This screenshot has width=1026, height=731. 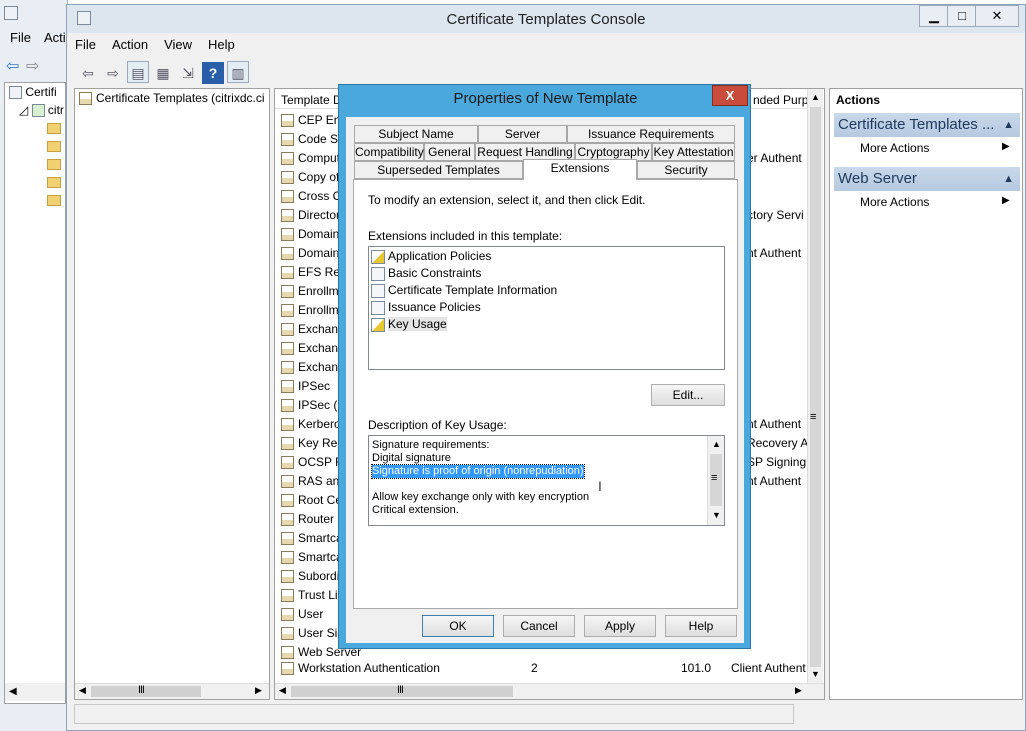 What do you see at coordinates (113, 73) in the screenshot?
I see `forward-icon: ⇨` at bounding box center [113, 73].